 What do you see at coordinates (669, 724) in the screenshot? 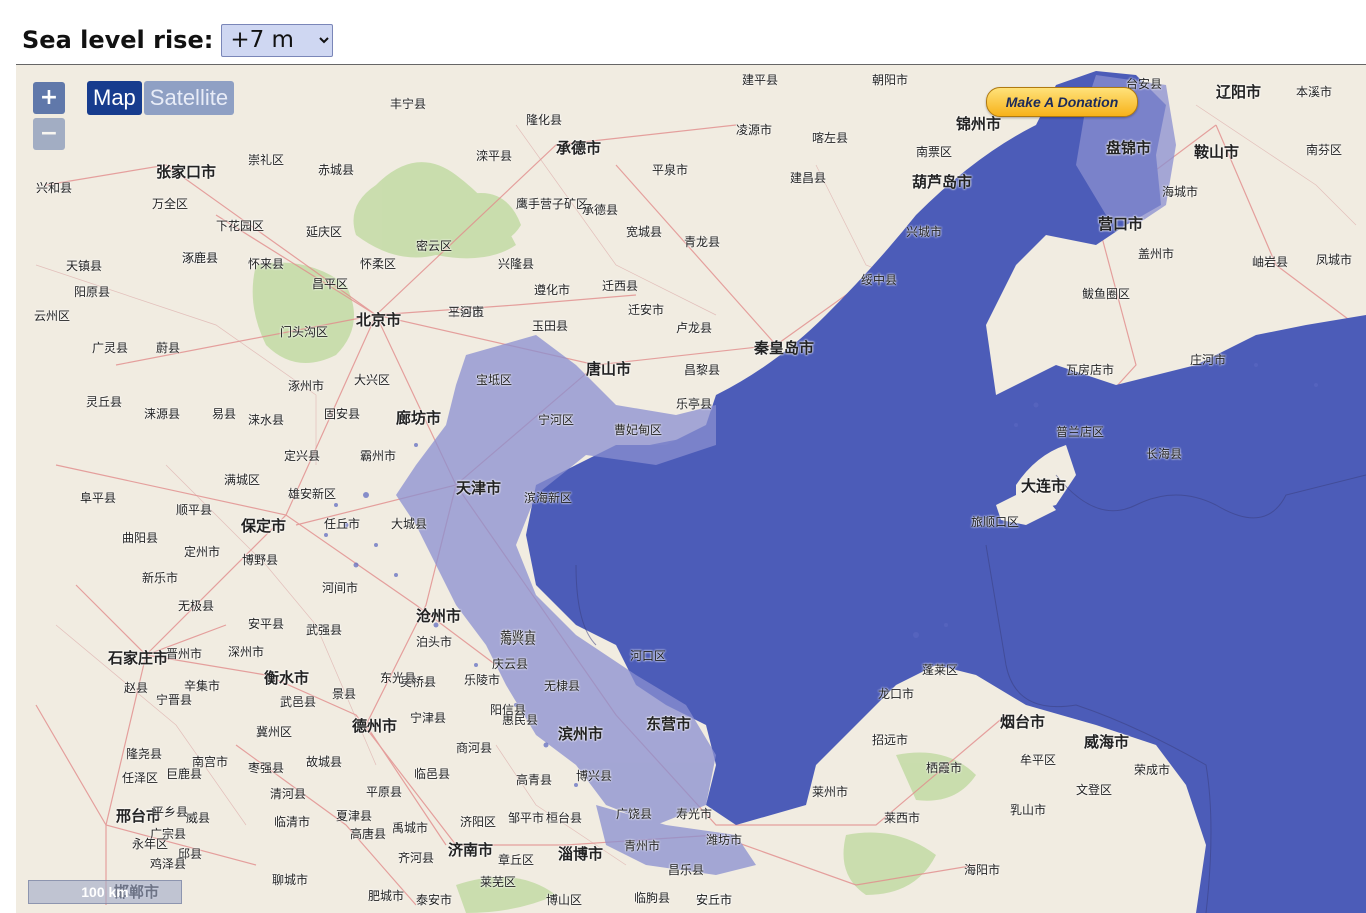
I see `place-label: 东营市` at bounding box center [669, 724].